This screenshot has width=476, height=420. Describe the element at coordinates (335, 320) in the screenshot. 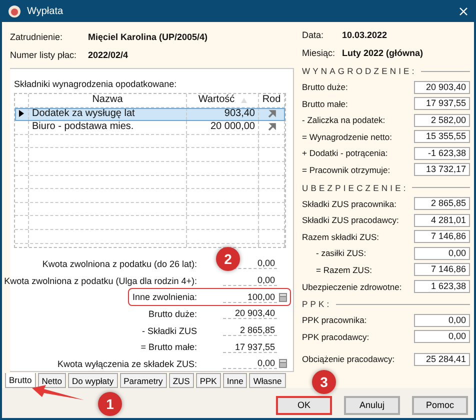

I see `amount-label: PPK pracownika:` at that location.